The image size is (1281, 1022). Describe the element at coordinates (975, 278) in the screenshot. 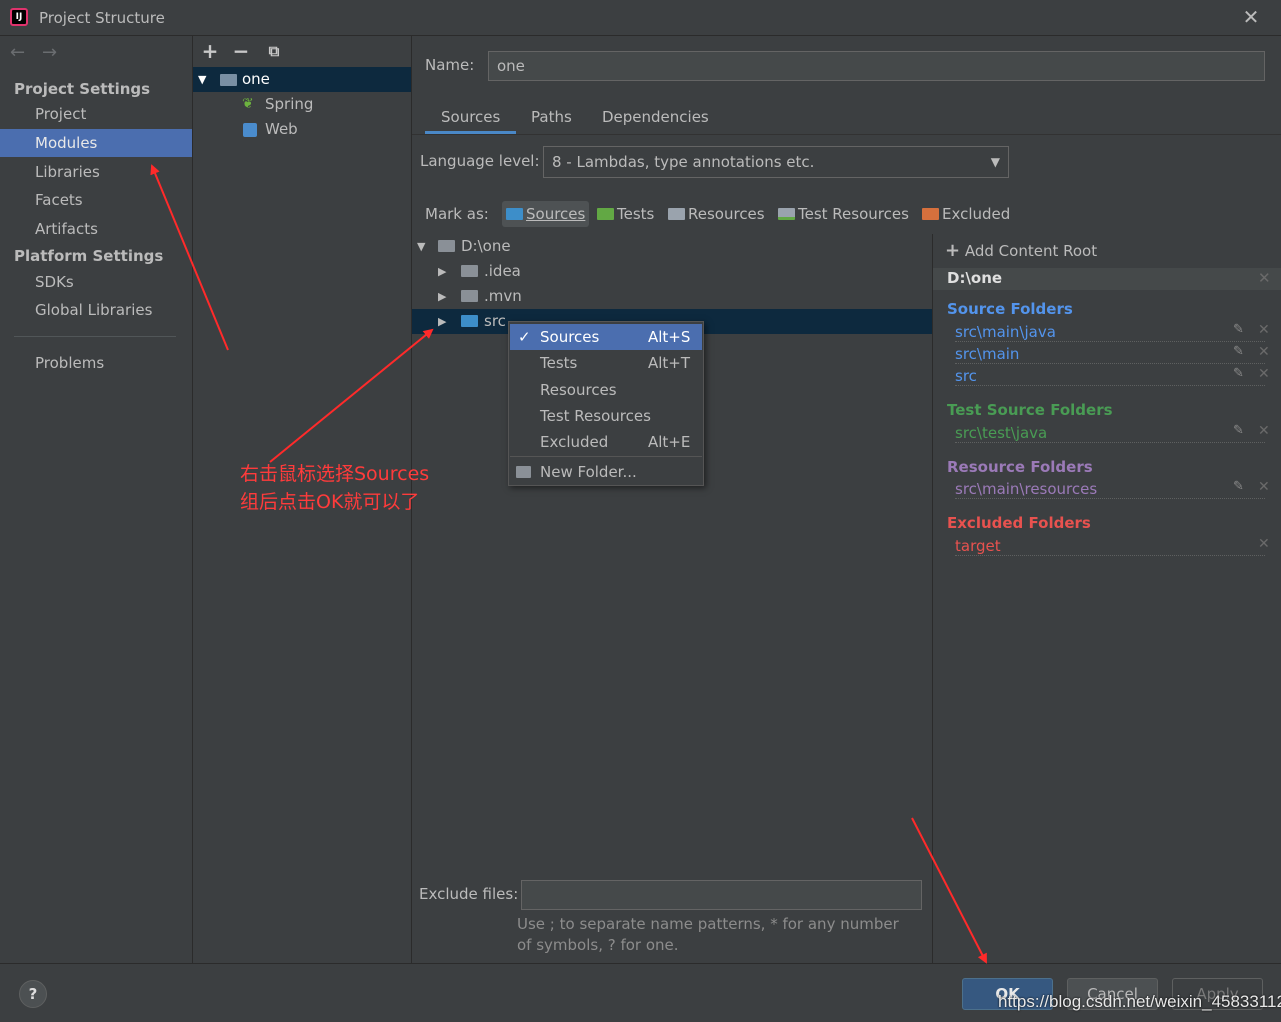

I see `content-root-path: D:\one` at that location.